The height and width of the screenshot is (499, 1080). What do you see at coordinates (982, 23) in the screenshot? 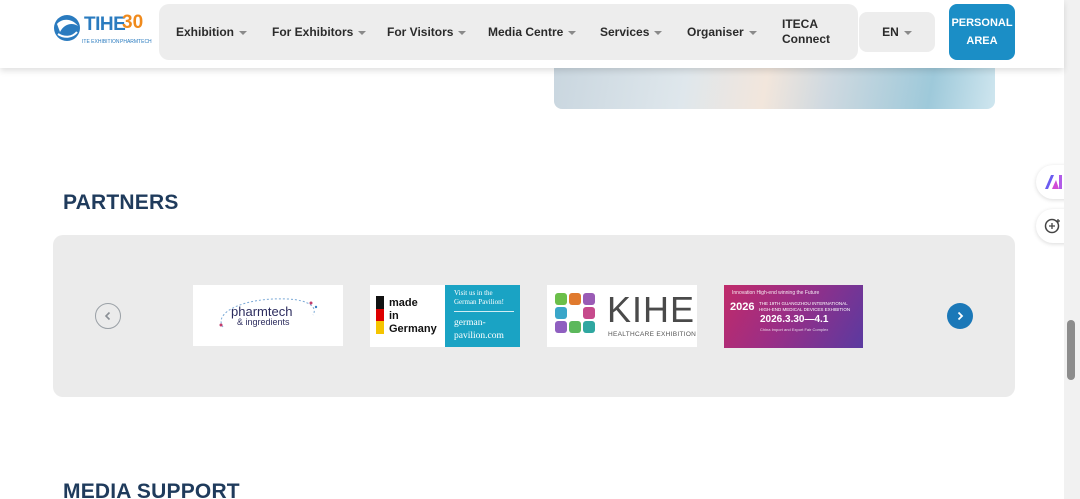
I see `personal-area-line1: PERSONAL` at bounding box center [982, 23].